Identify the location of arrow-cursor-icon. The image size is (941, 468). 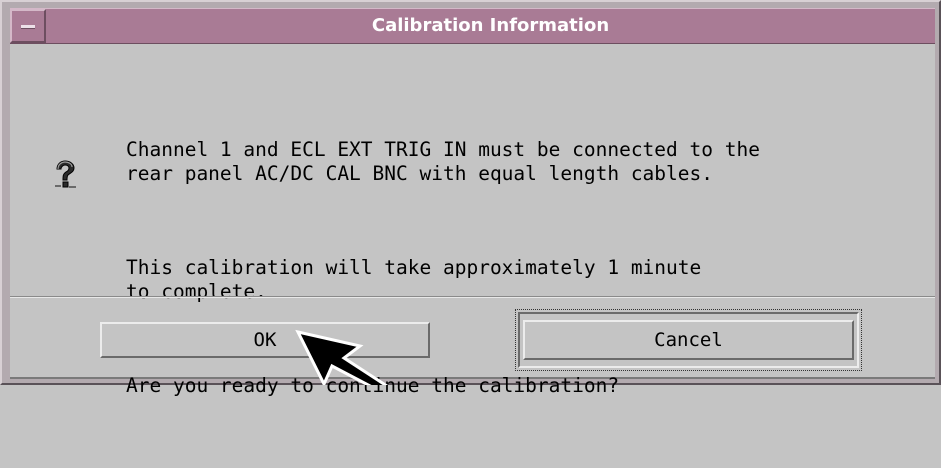
(342, 357).